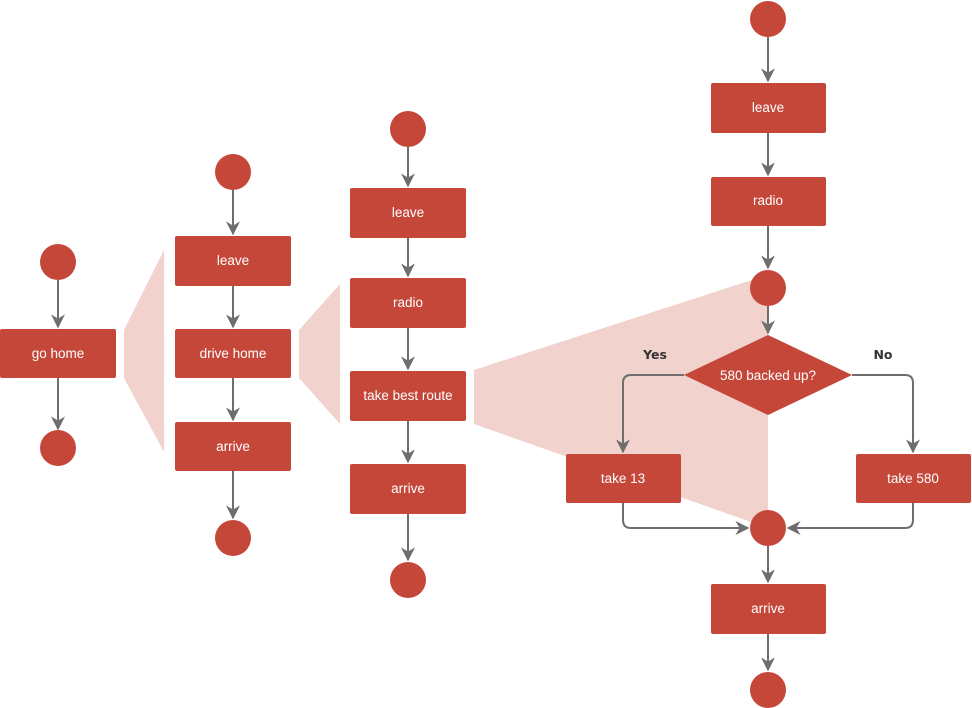 This screenshot has width=972, height=708. What do you see at coordinates (768, 107) in the screenshot?
I see `action-label-leave-l4: leave` at bounding box center [768, 107].